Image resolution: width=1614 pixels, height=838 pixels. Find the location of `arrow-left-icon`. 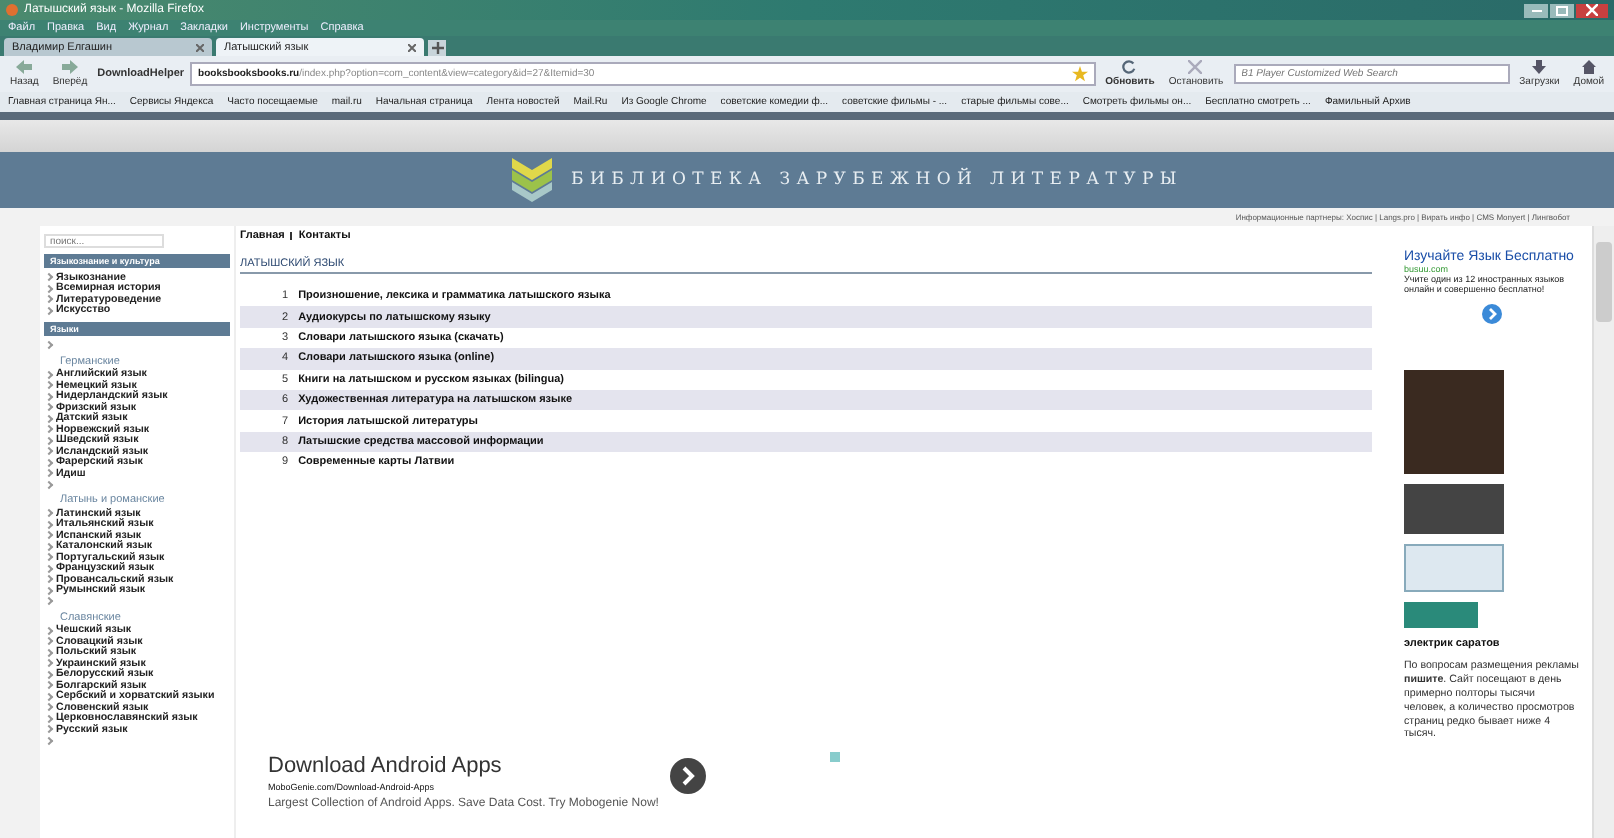

arrow-left-icon is located at coordinates (24, 67).